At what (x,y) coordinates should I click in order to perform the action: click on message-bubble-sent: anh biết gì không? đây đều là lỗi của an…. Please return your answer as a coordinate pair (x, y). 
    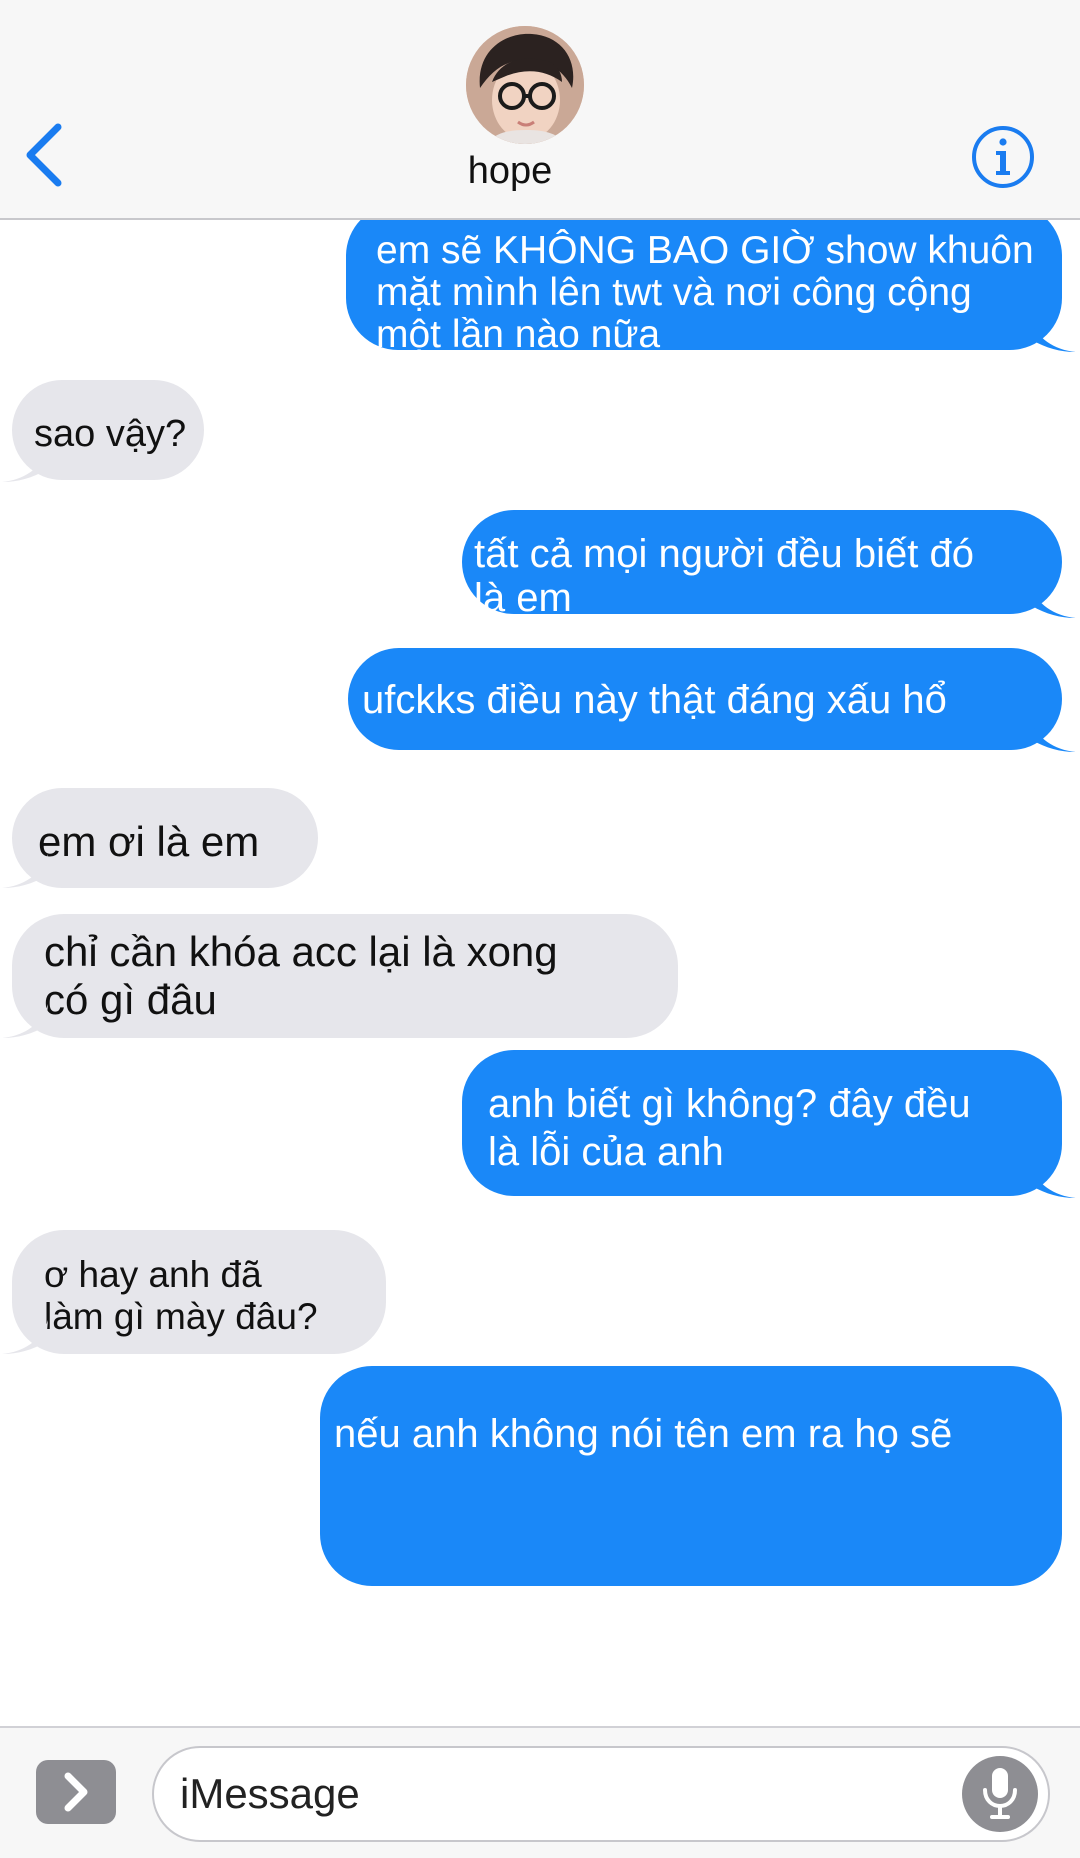
    Looking at the image, I should click on (762, 1123).